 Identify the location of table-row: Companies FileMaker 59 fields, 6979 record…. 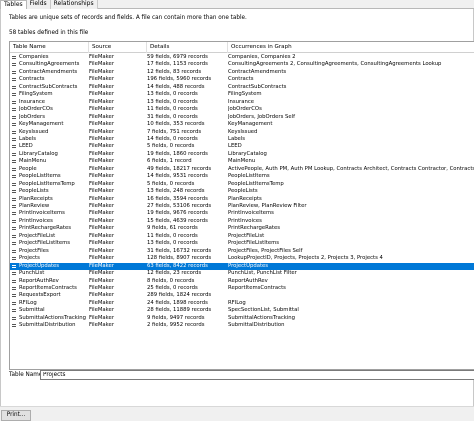
(242, 57).